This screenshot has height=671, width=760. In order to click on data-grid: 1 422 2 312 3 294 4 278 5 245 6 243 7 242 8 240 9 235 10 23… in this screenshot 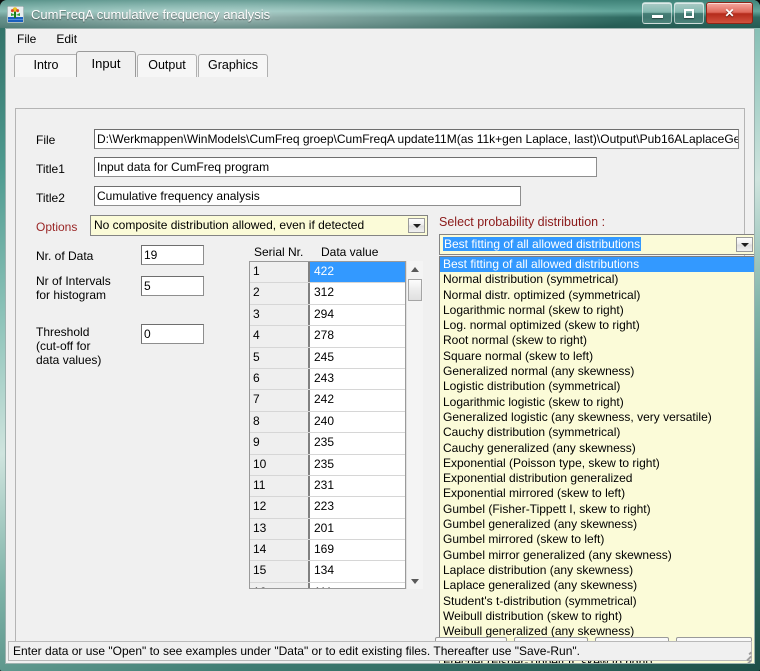, I will do `click(327, 425)`.